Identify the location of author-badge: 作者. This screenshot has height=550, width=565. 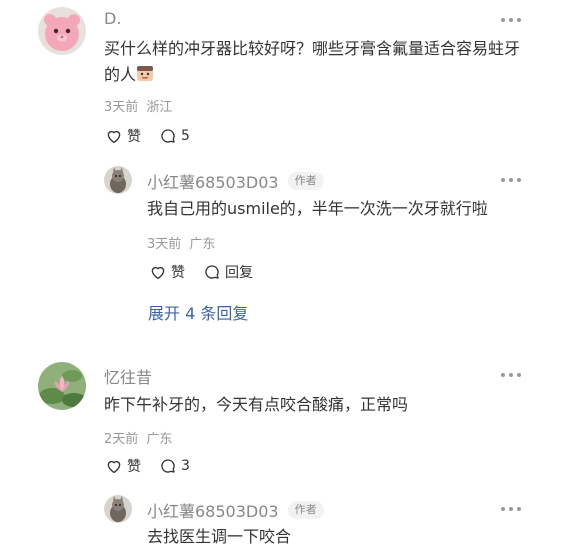
(305, 510).